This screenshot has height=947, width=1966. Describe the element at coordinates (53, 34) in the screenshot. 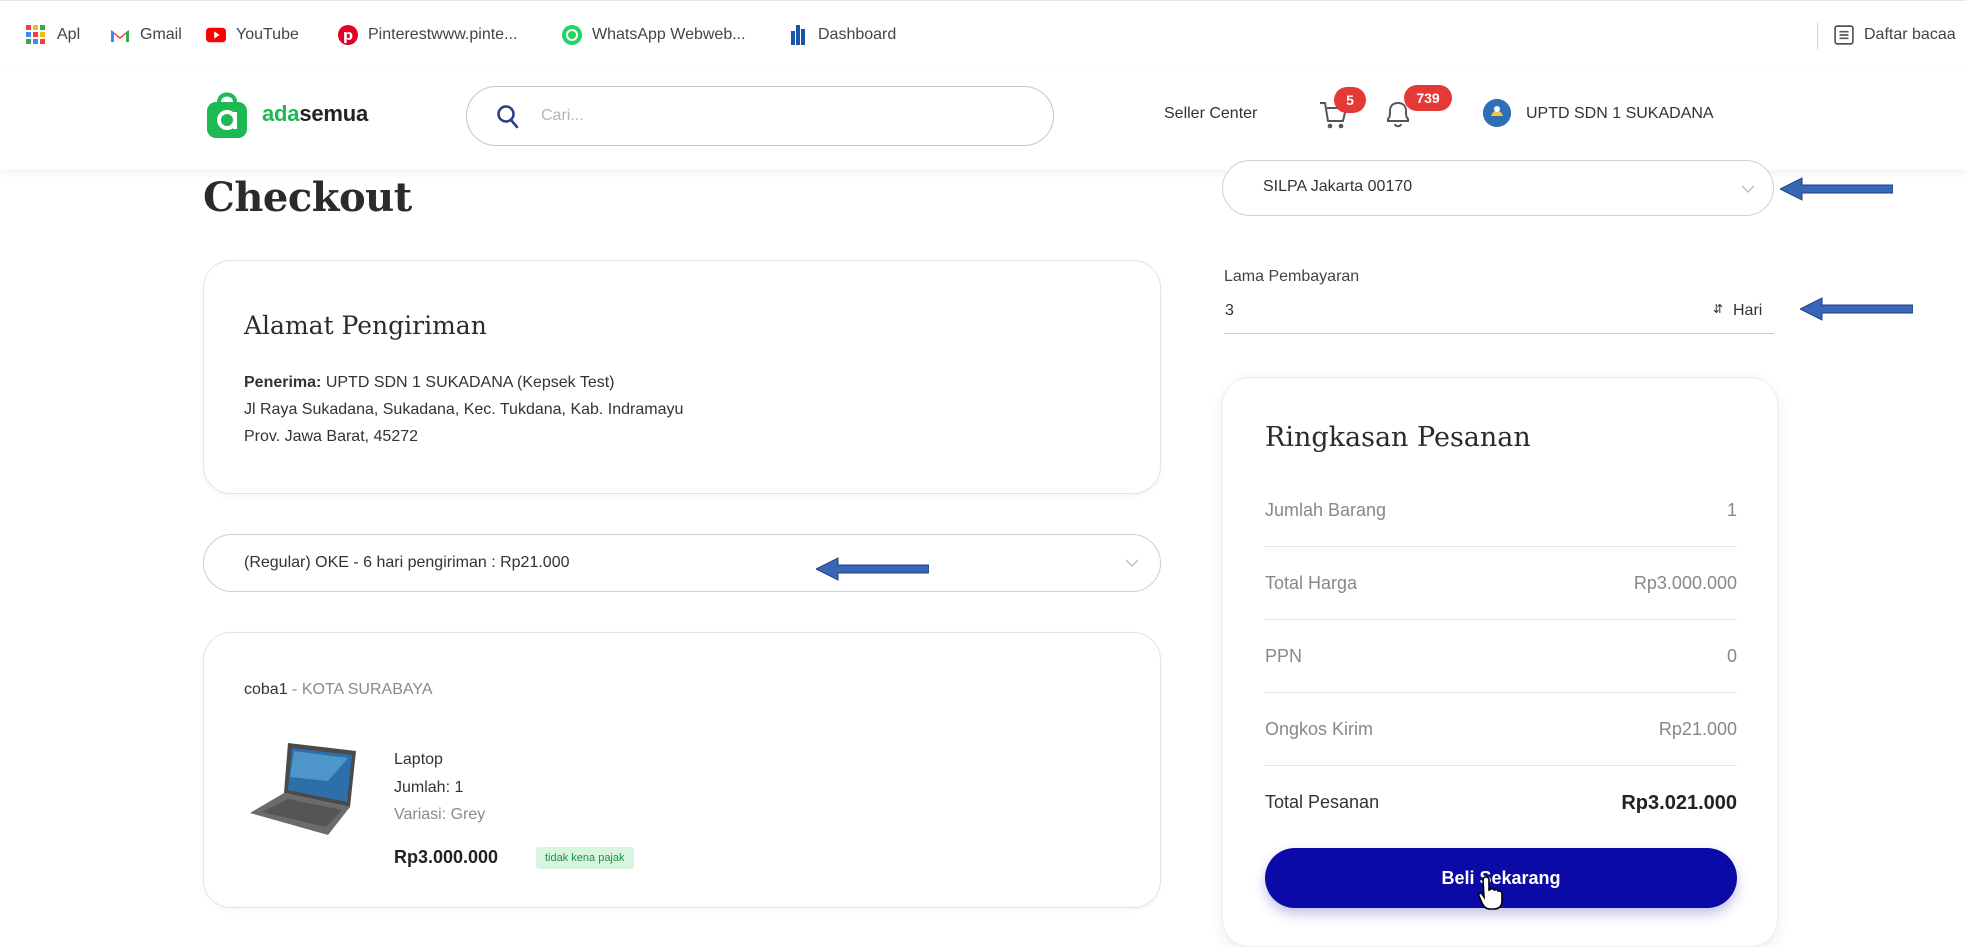

I see `bookmark-apps: Apl` at that location.